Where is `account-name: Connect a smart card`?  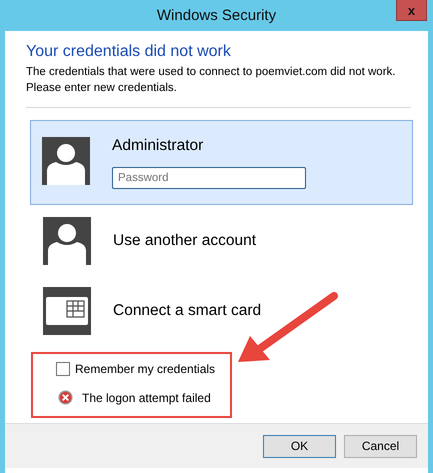 account-name: Connect a smart card is located at coordinates (187, 311).